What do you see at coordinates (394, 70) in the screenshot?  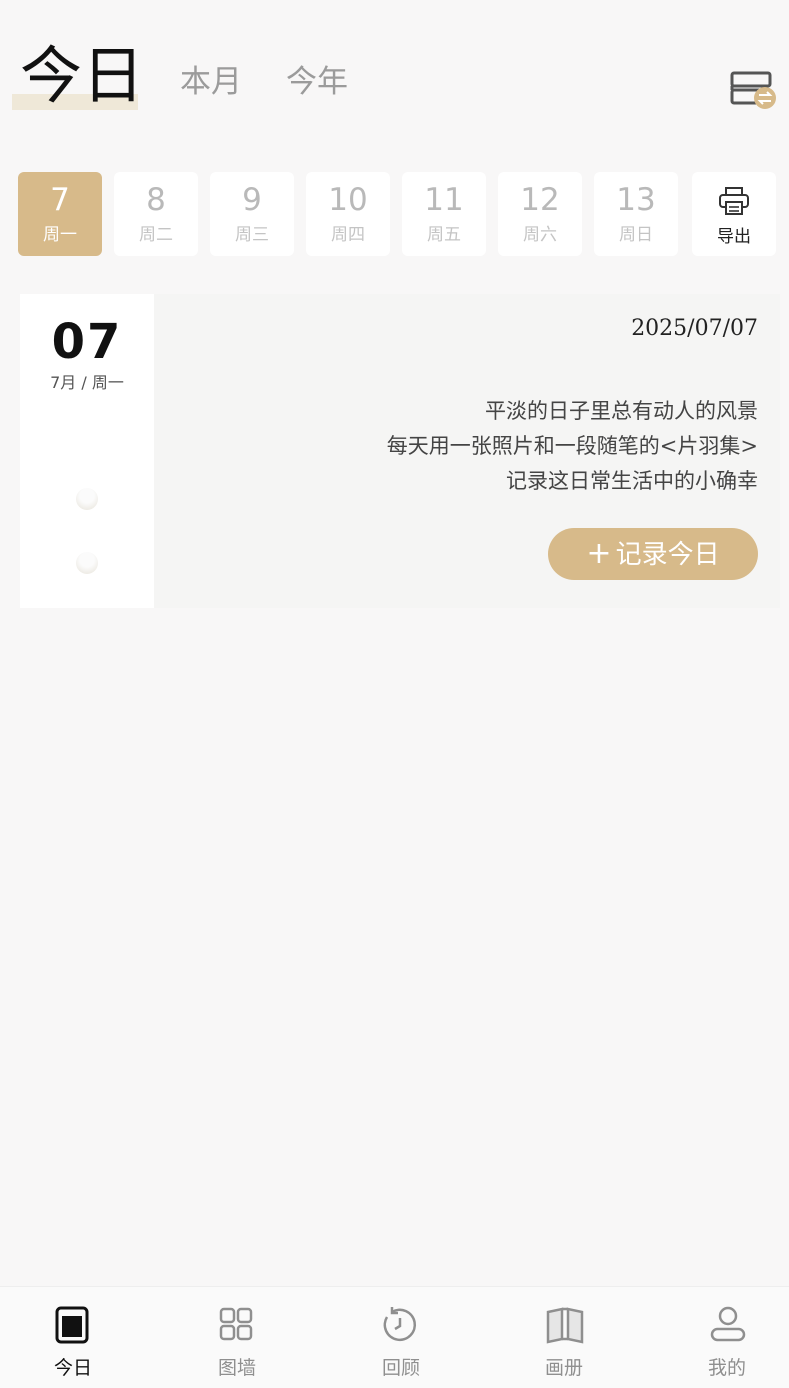 I see `header: 今日 本月 今年` at bounding box center [394, 70].